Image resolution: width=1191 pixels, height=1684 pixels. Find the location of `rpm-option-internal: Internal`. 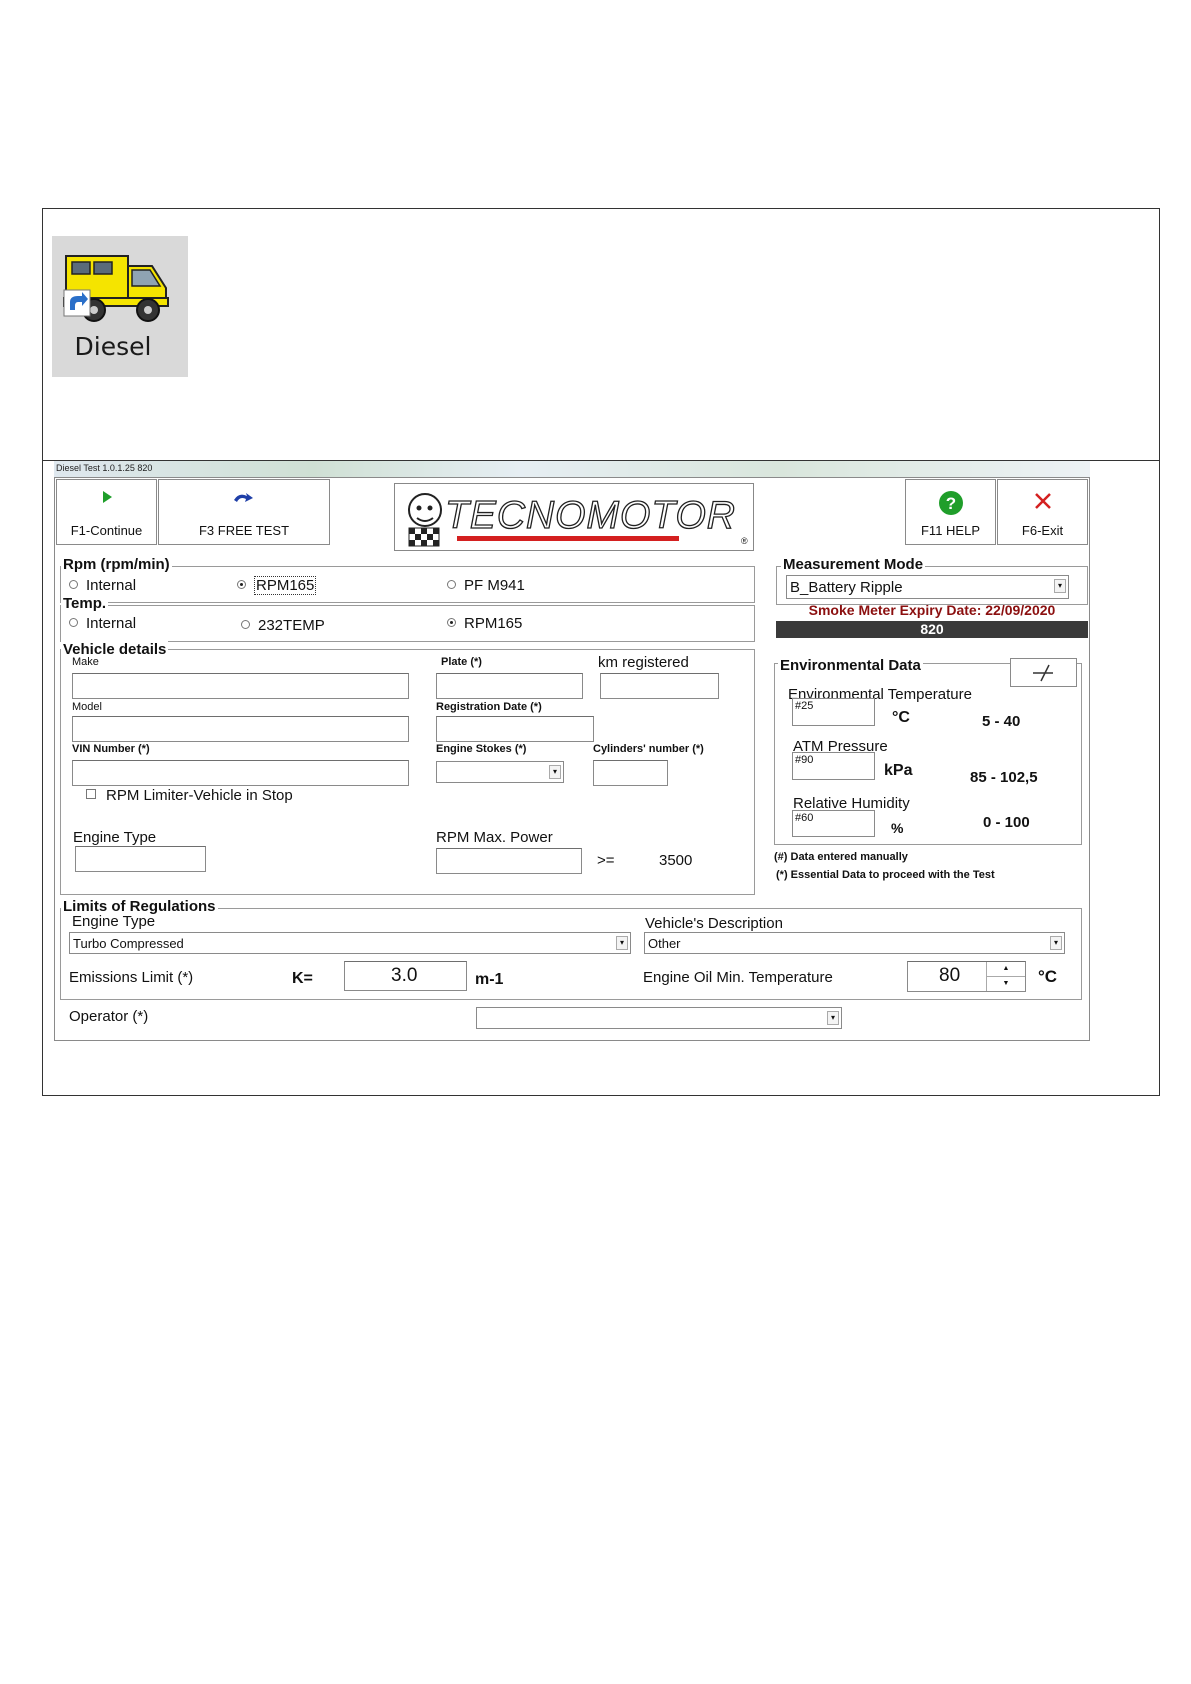

rpm-option-internal: Internal is located at coordinates (102, 585).